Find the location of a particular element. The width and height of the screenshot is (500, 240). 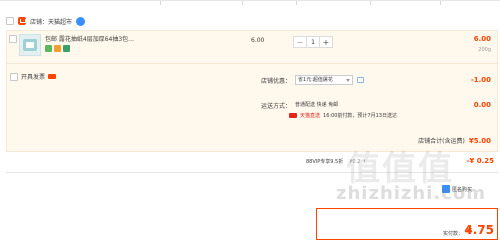

quantity-input: 1 is located at coordinates (313, 42).